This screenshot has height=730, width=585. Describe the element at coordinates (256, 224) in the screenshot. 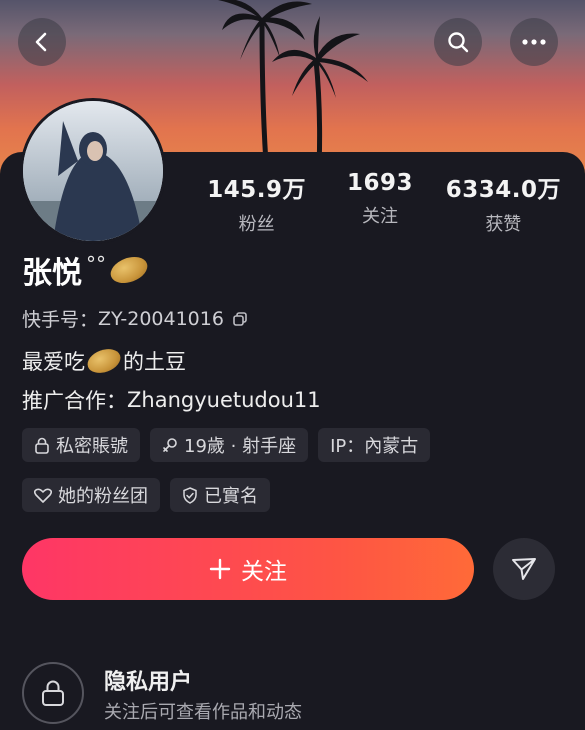

I see `stat-label: 粉丝` at that location.